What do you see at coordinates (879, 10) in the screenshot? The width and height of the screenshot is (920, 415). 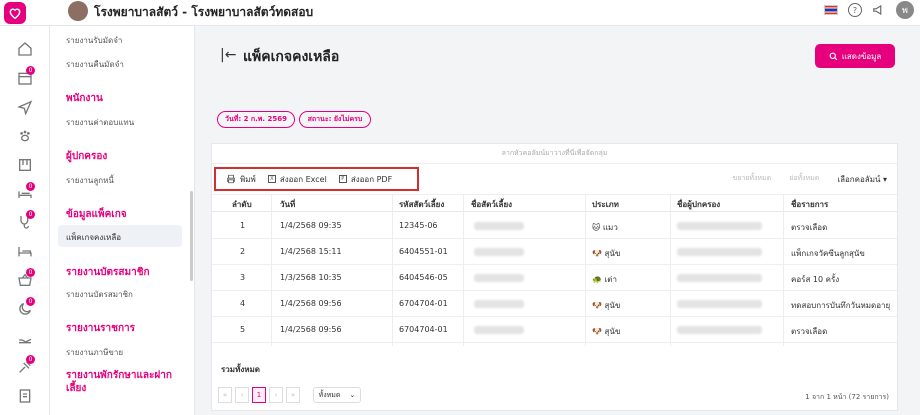 I see `megaphone-icon` at bounding box center [879, 10].